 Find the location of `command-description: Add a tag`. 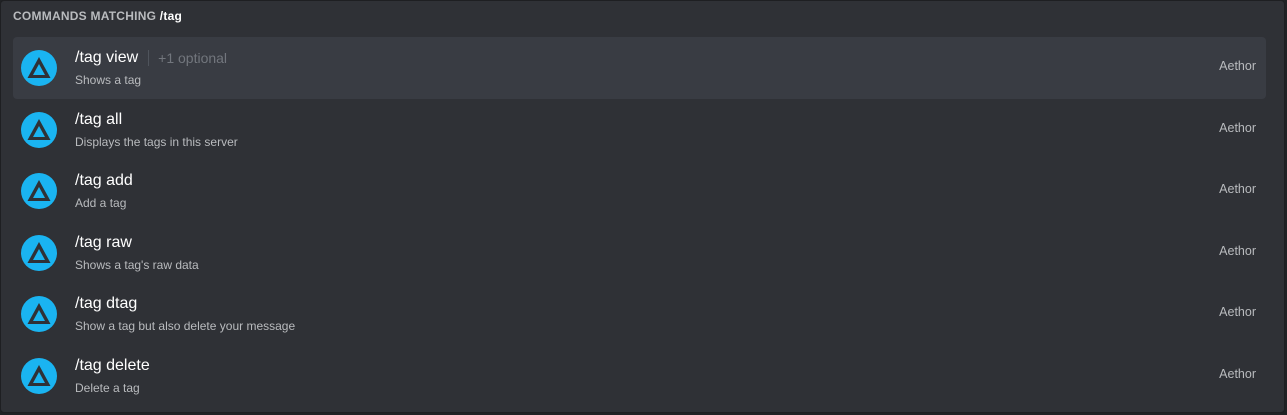

command-description: Add a tag is located at coordinates (101, 203).